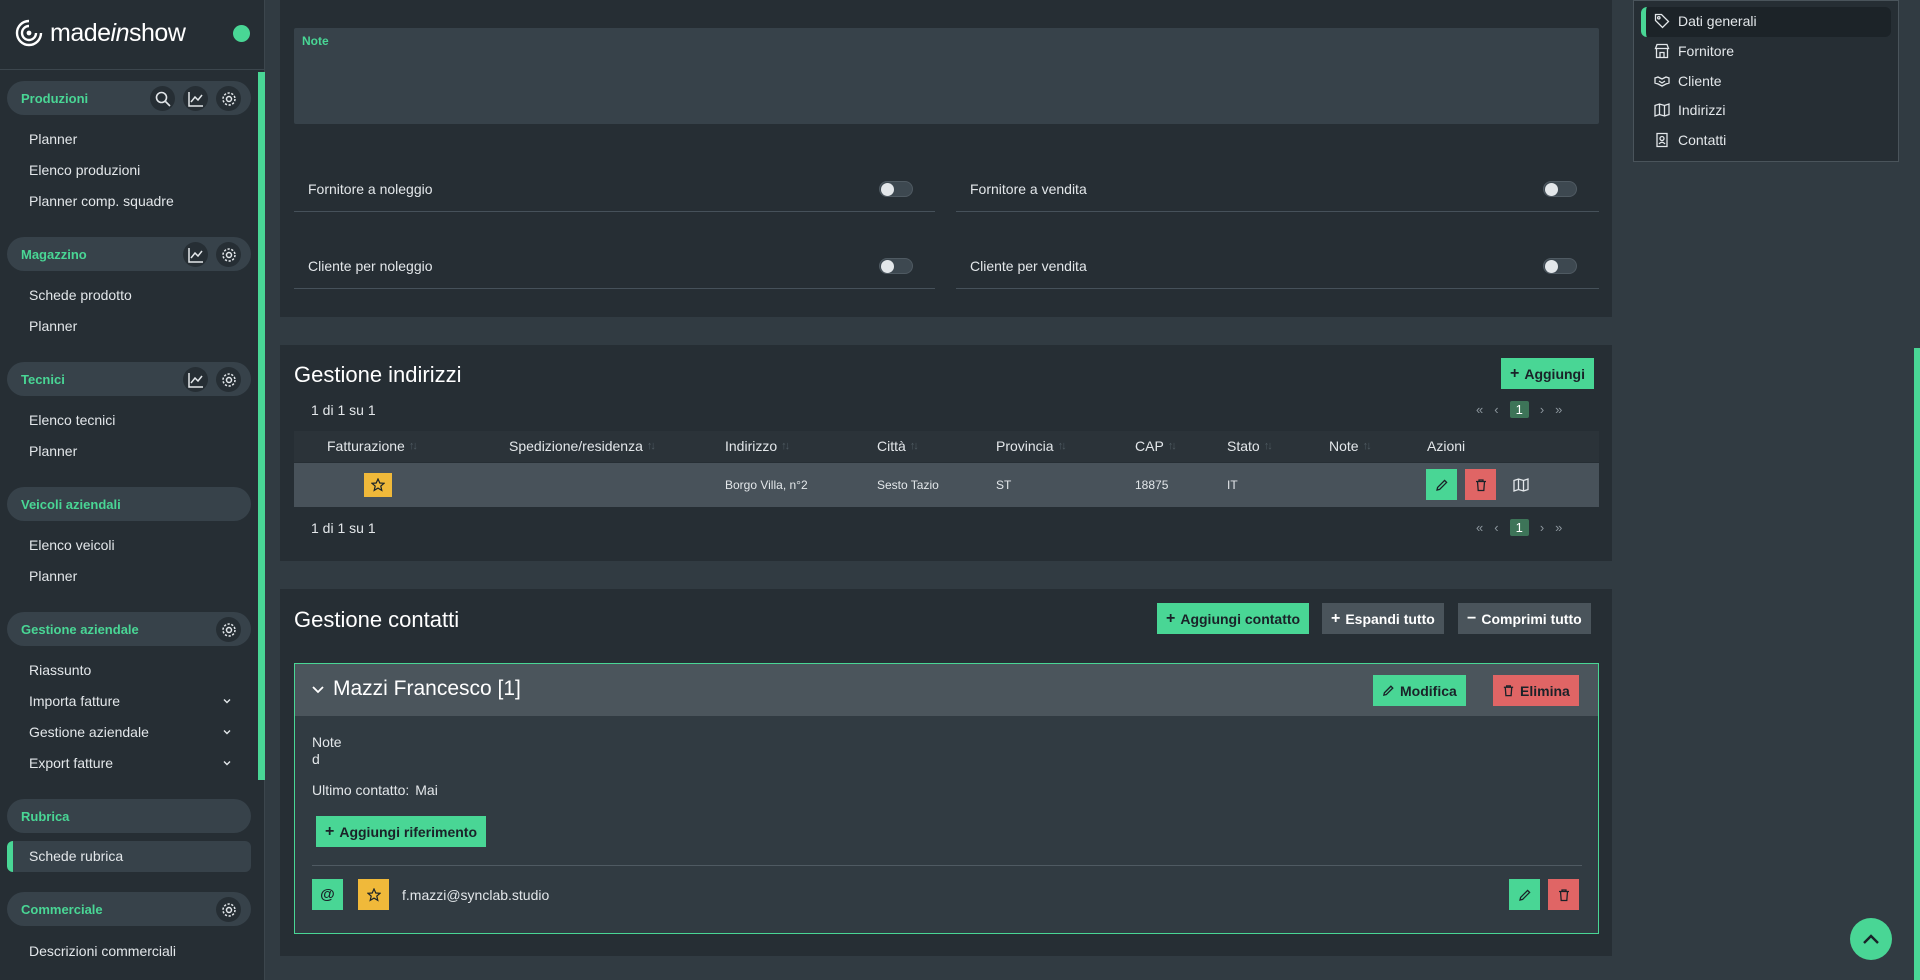 The width and height of the screenshot is (1920, 980). I want to click on logo: madeinshow, so click(100, 33).